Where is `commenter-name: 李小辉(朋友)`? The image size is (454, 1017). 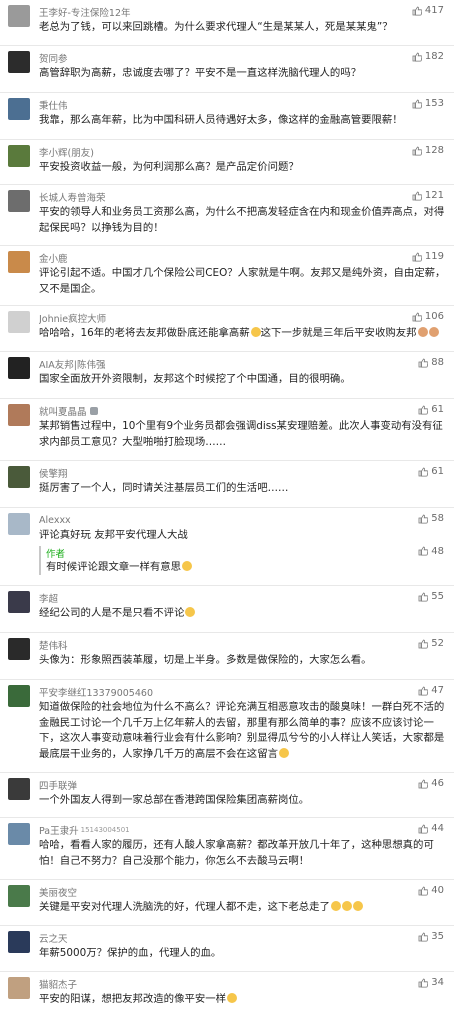 commenter-name: 李小辉(朋友) is located at coordinates (66, 152).